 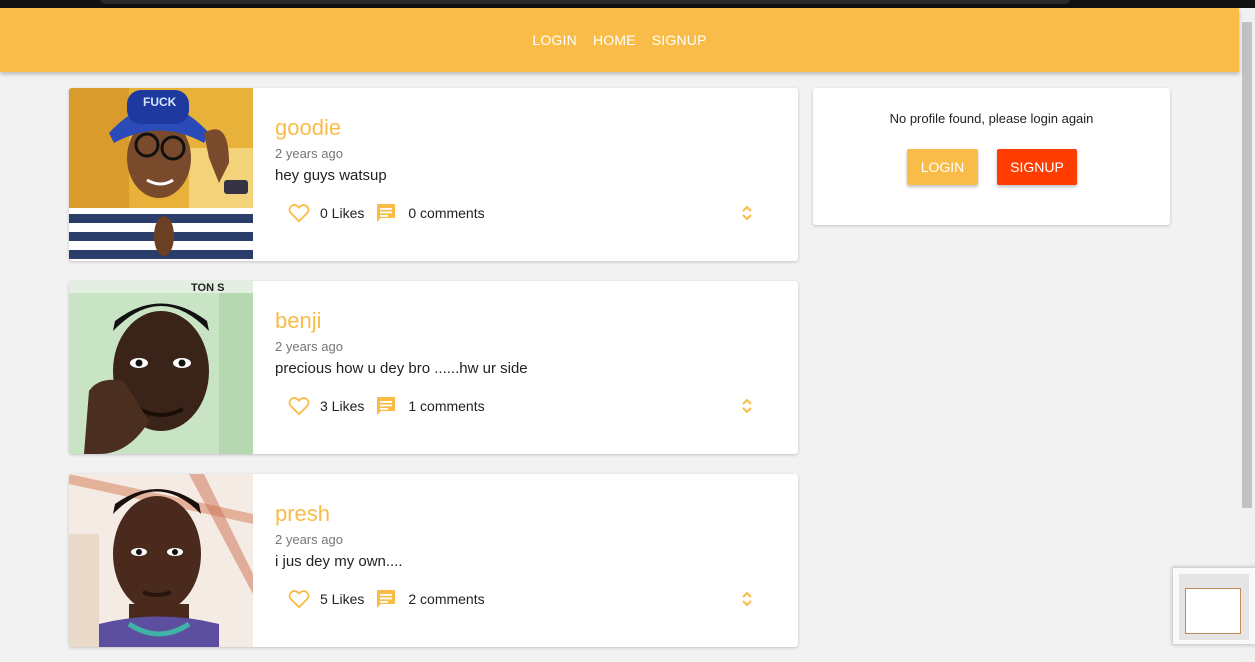 I want to click on nav-login-link: LOGIN, so click(x=554, y=40).